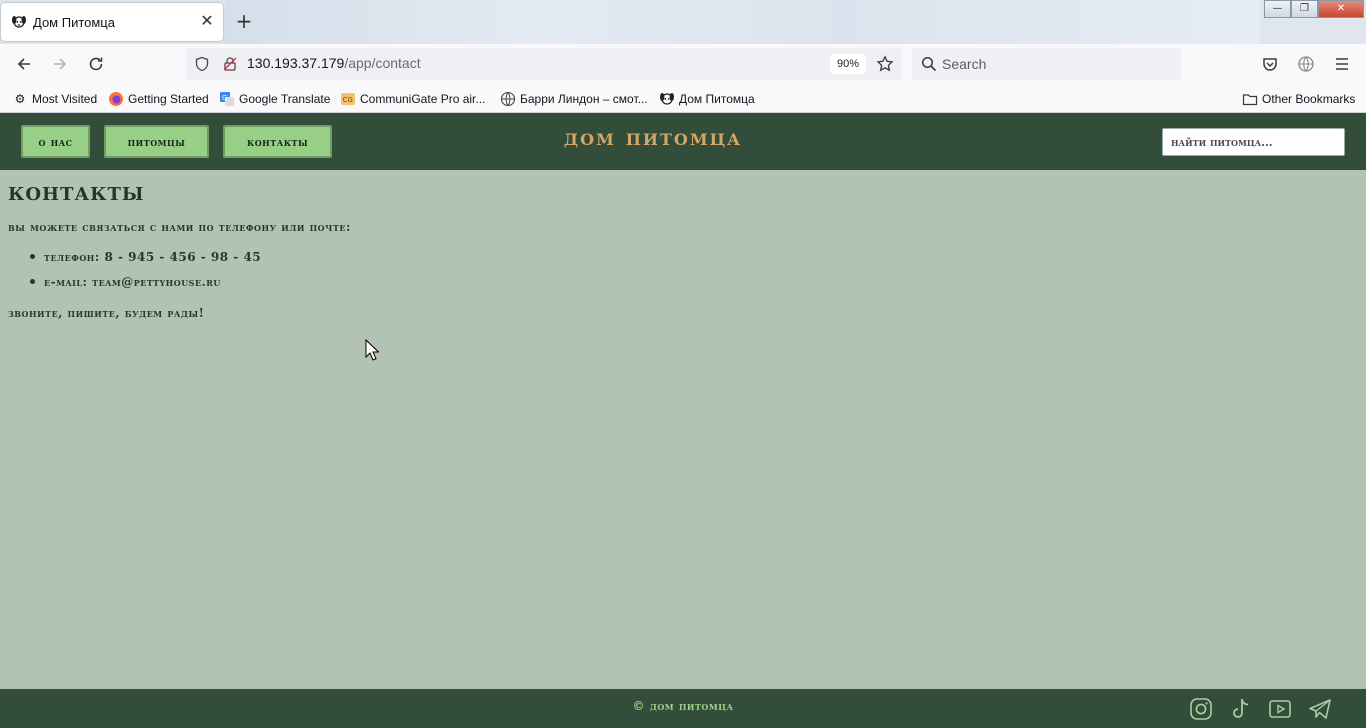 This screenshot has width=1366, height=728. I want to click on site-footer: © Дом Питомца, so click(683, 708).